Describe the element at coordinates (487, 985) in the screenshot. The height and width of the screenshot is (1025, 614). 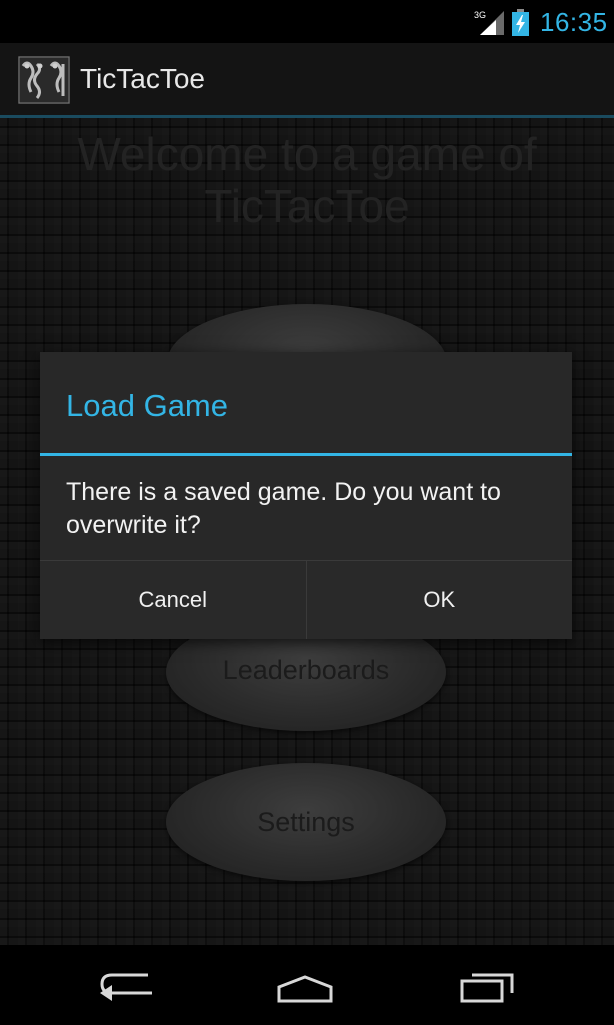
I see `recent-apps-icon` at that location.